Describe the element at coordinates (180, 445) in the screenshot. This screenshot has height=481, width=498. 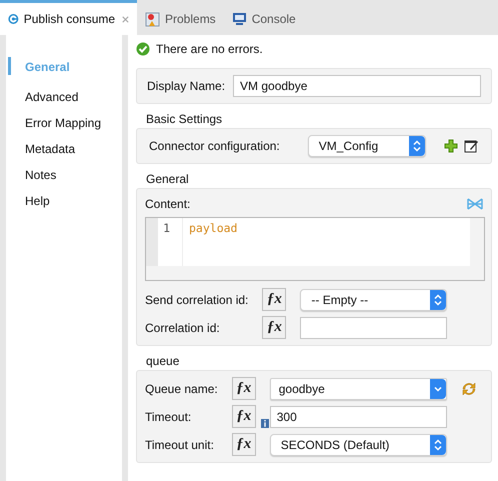
I see `field-label: Timeout unit:` at that location.